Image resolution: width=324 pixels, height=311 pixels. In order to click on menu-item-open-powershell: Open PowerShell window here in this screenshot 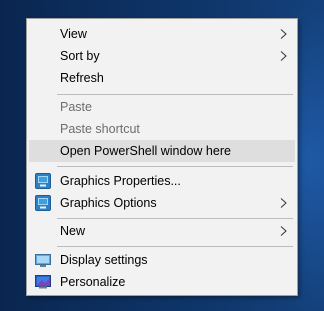, I will do `click(162, 151)`.